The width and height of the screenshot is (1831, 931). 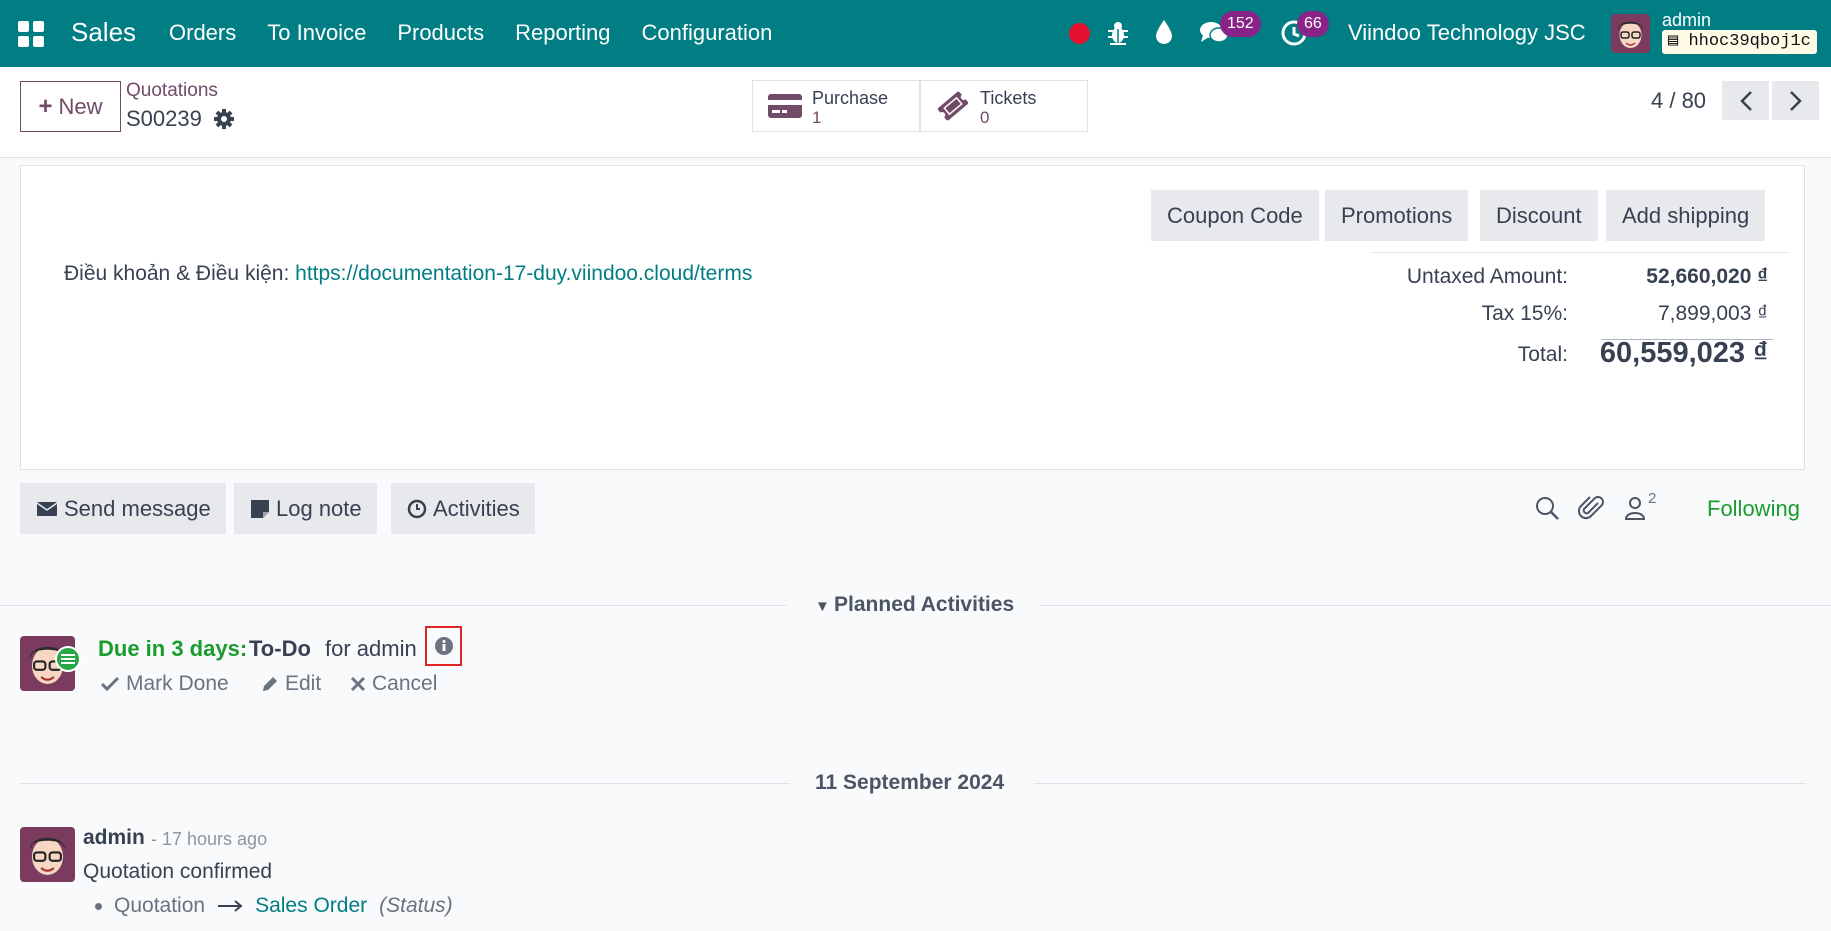 What do you see at coordinates (416, 905) in the screenshot?
I see `tracking-field: (Status)` at bounding box center [416, 905].